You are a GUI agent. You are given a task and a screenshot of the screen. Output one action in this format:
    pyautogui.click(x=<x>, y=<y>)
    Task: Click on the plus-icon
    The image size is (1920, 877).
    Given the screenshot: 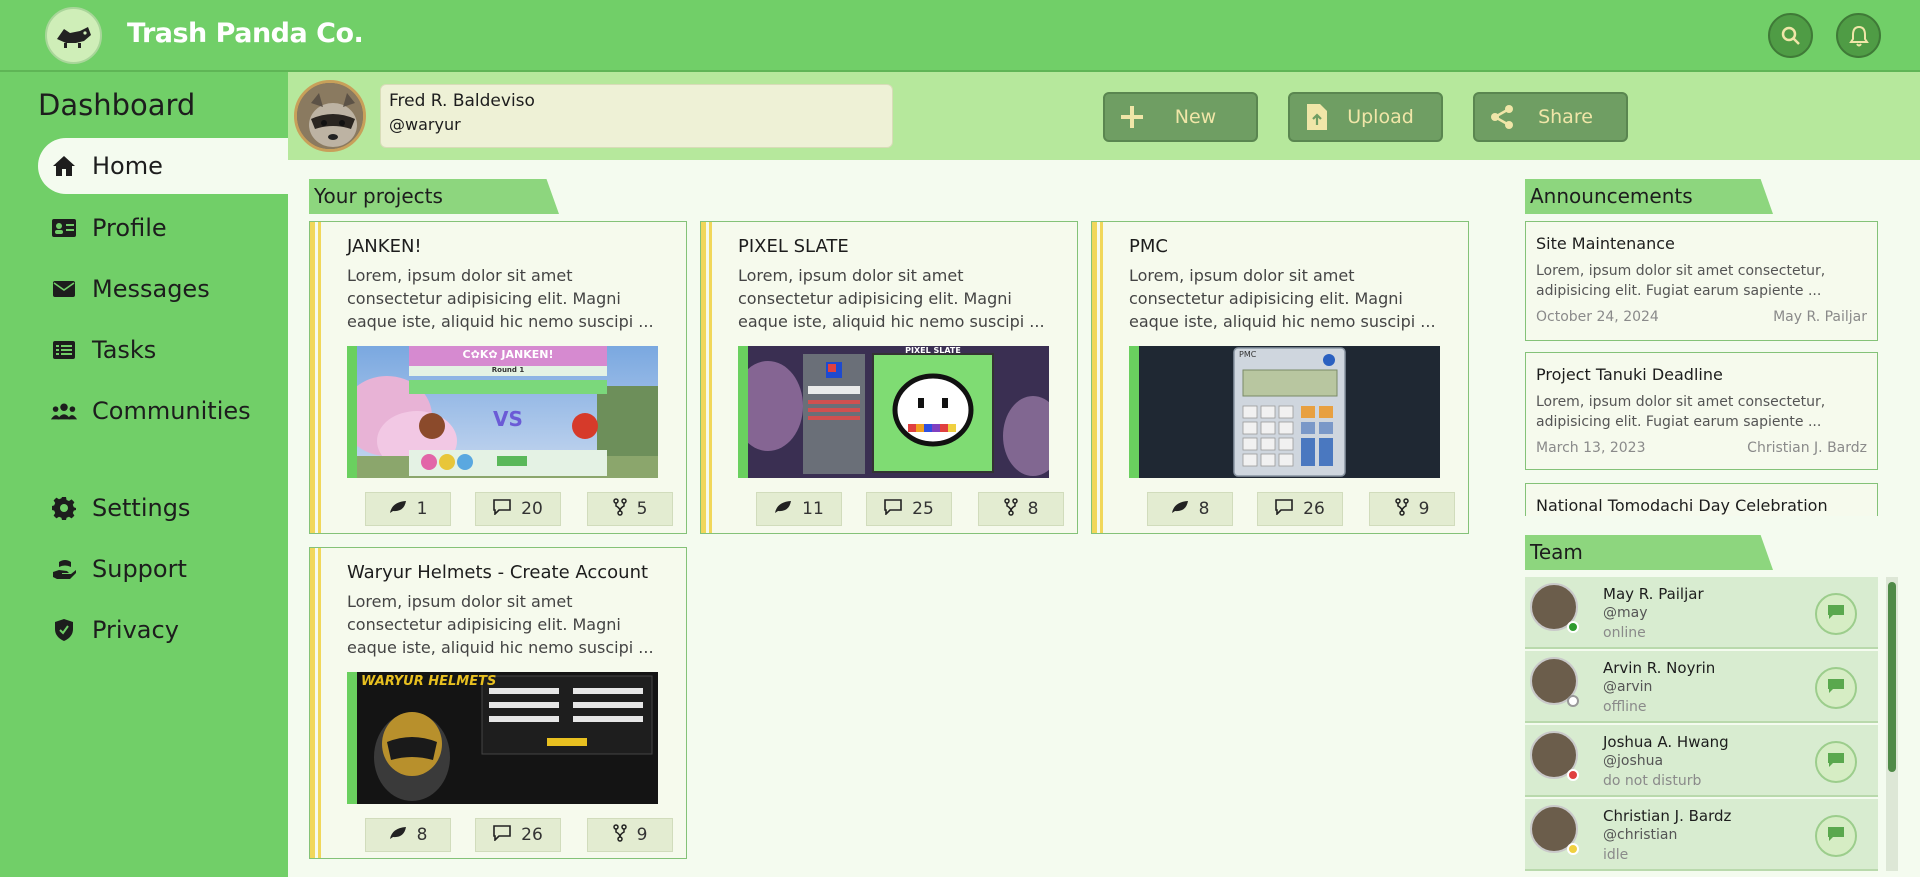 What is the action you would take?
    pyautogui.click(x=1132, y=117)
    